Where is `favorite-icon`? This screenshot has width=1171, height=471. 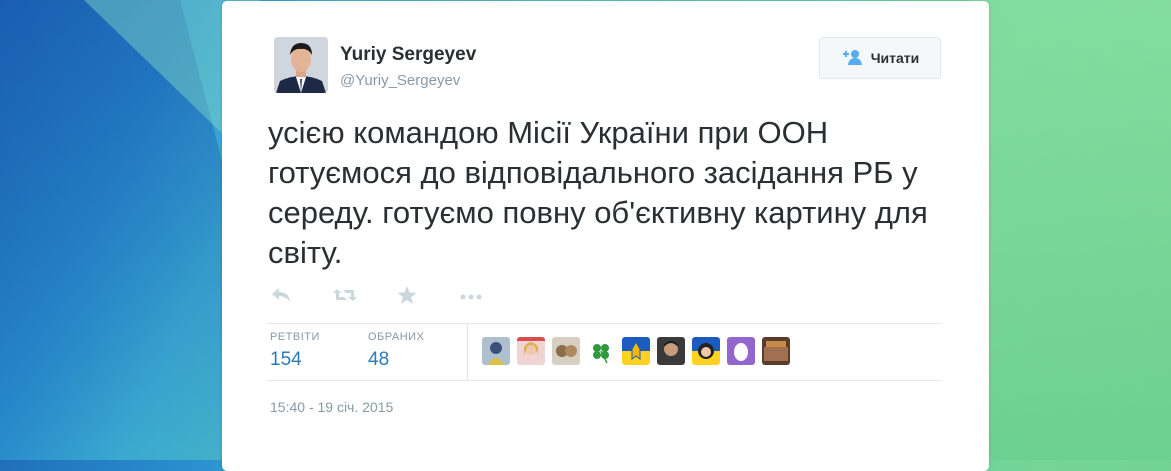 favorite-icon is located at coordinates (407, 297).